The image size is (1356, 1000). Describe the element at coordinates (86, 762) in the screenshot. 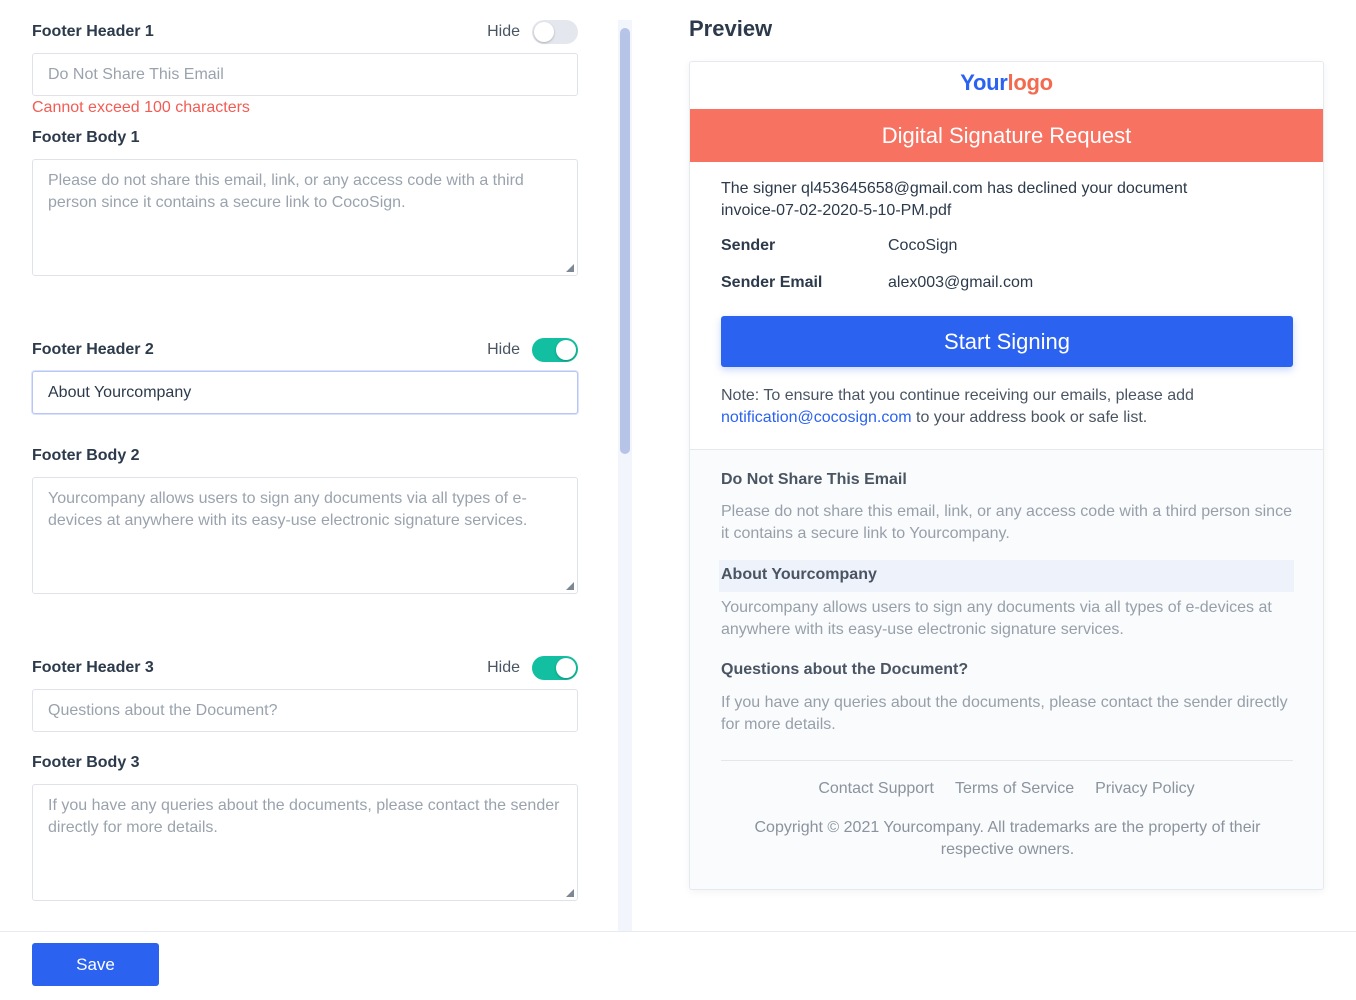

I see `footer-body-3-label: Footer Body 3` at that location.